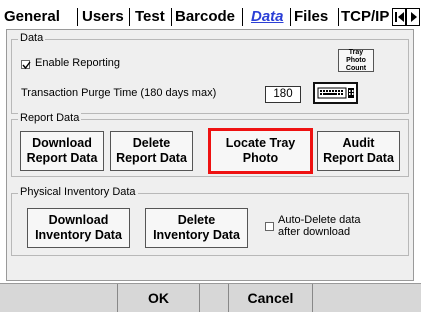 Image resolution: width=421 pixels, height=312 pixels. I want to click on enable-reporting-label: Enable Reporting, so click(78, 63).